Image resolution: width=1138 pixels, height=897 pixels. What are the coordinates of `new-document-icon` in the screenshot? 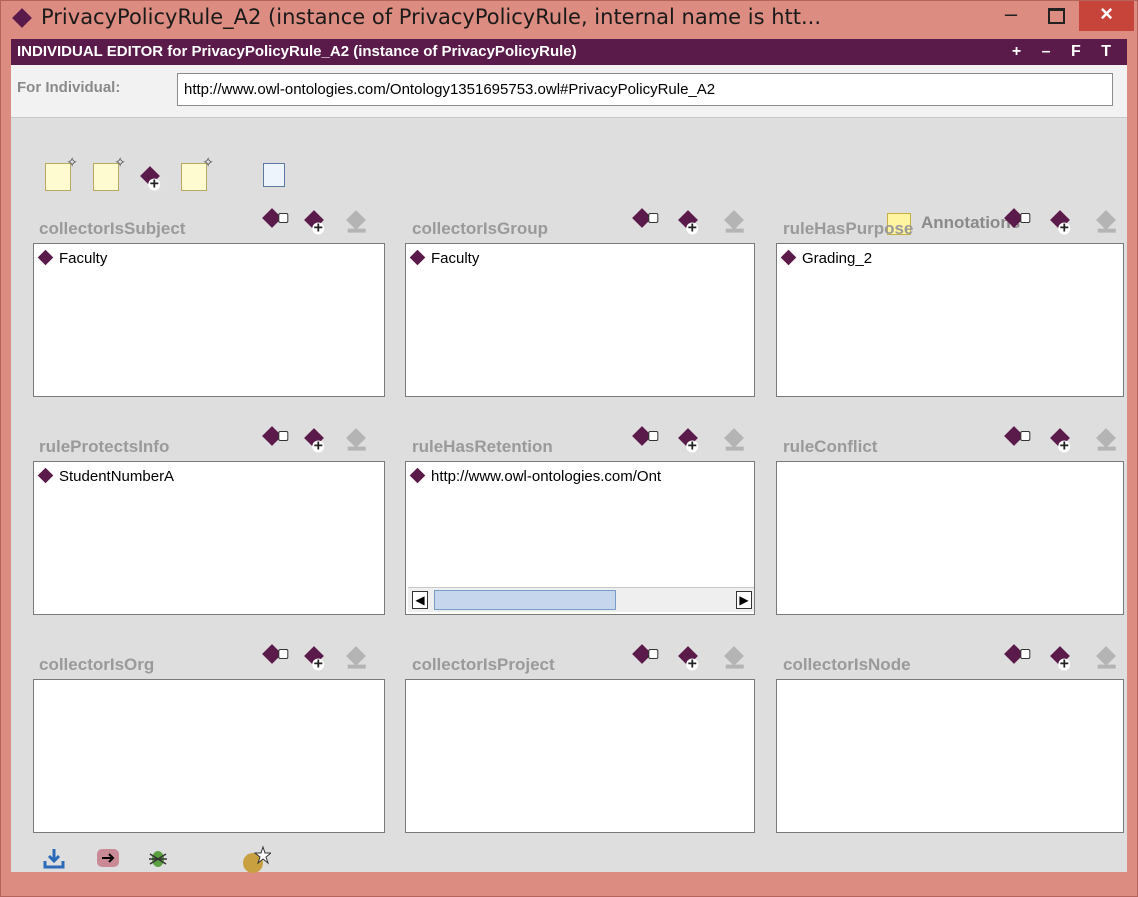 It's located at (61, 172).